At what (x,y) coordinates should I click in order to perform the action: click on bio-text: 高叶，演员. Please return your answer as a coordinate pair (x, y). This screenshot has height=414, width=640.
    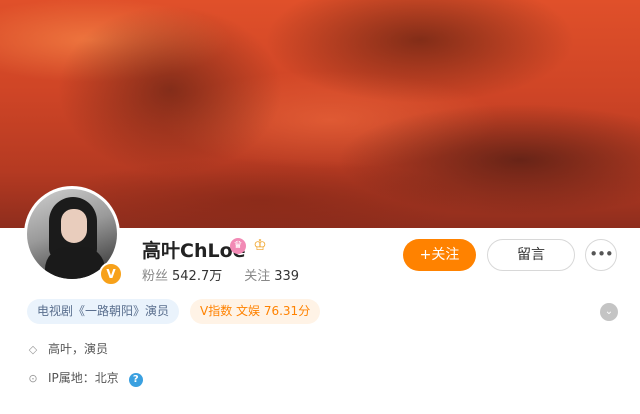
    Looking at the image, I should click on (78, 349).